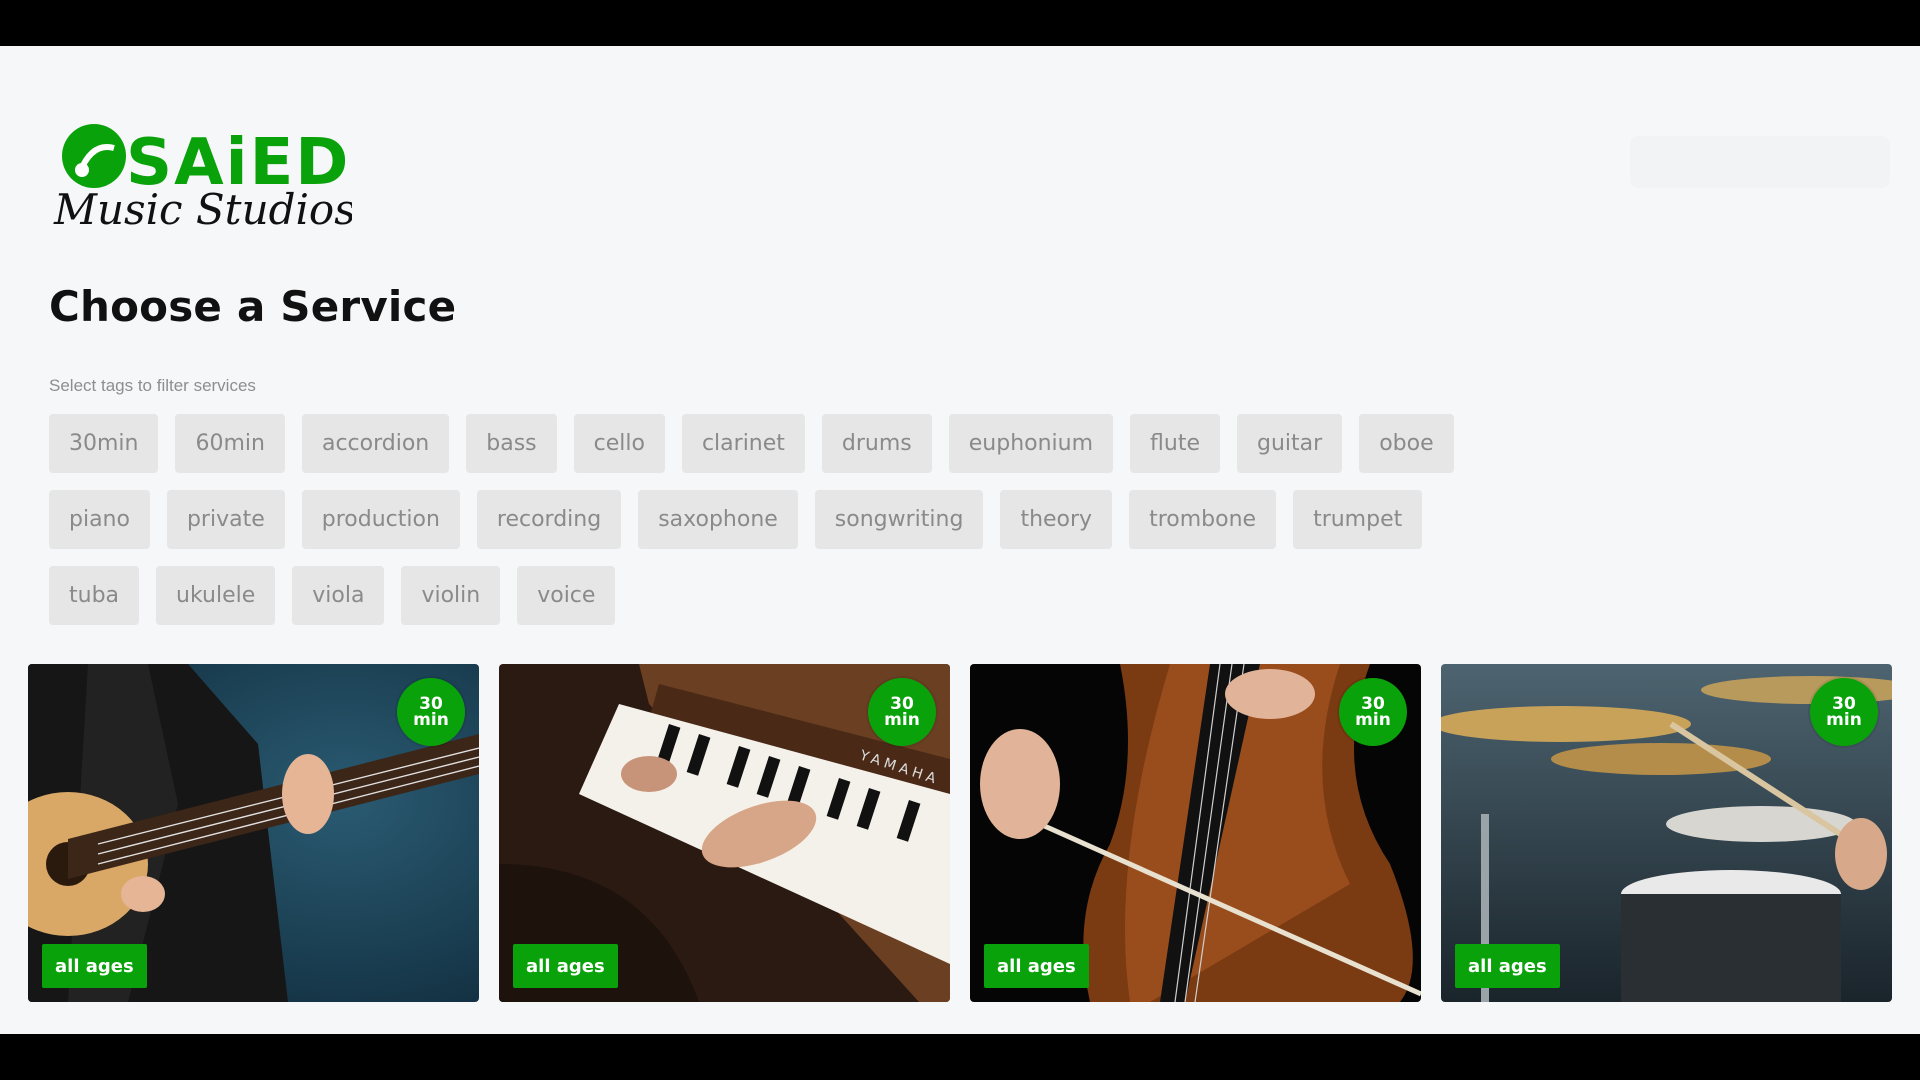 This screenshot has width=1920, height=1080. Describe the element at coordinates (619, 443) in the screenshot. I see `tag-cello: cello` at that location.